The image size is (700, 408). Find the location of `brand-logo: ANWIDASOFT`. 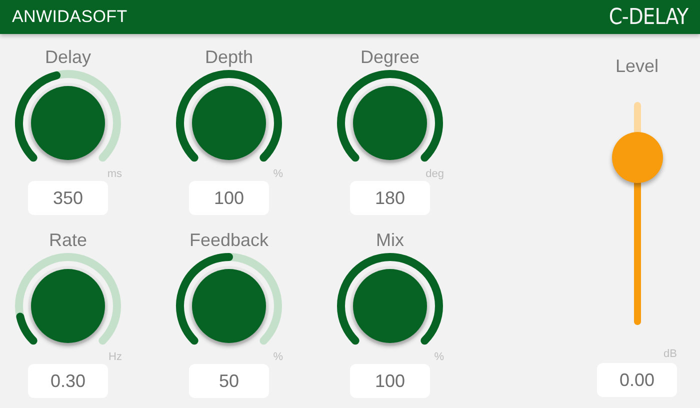

brand-logo: ANWIDASOFT is located at coordinates (70, 17).